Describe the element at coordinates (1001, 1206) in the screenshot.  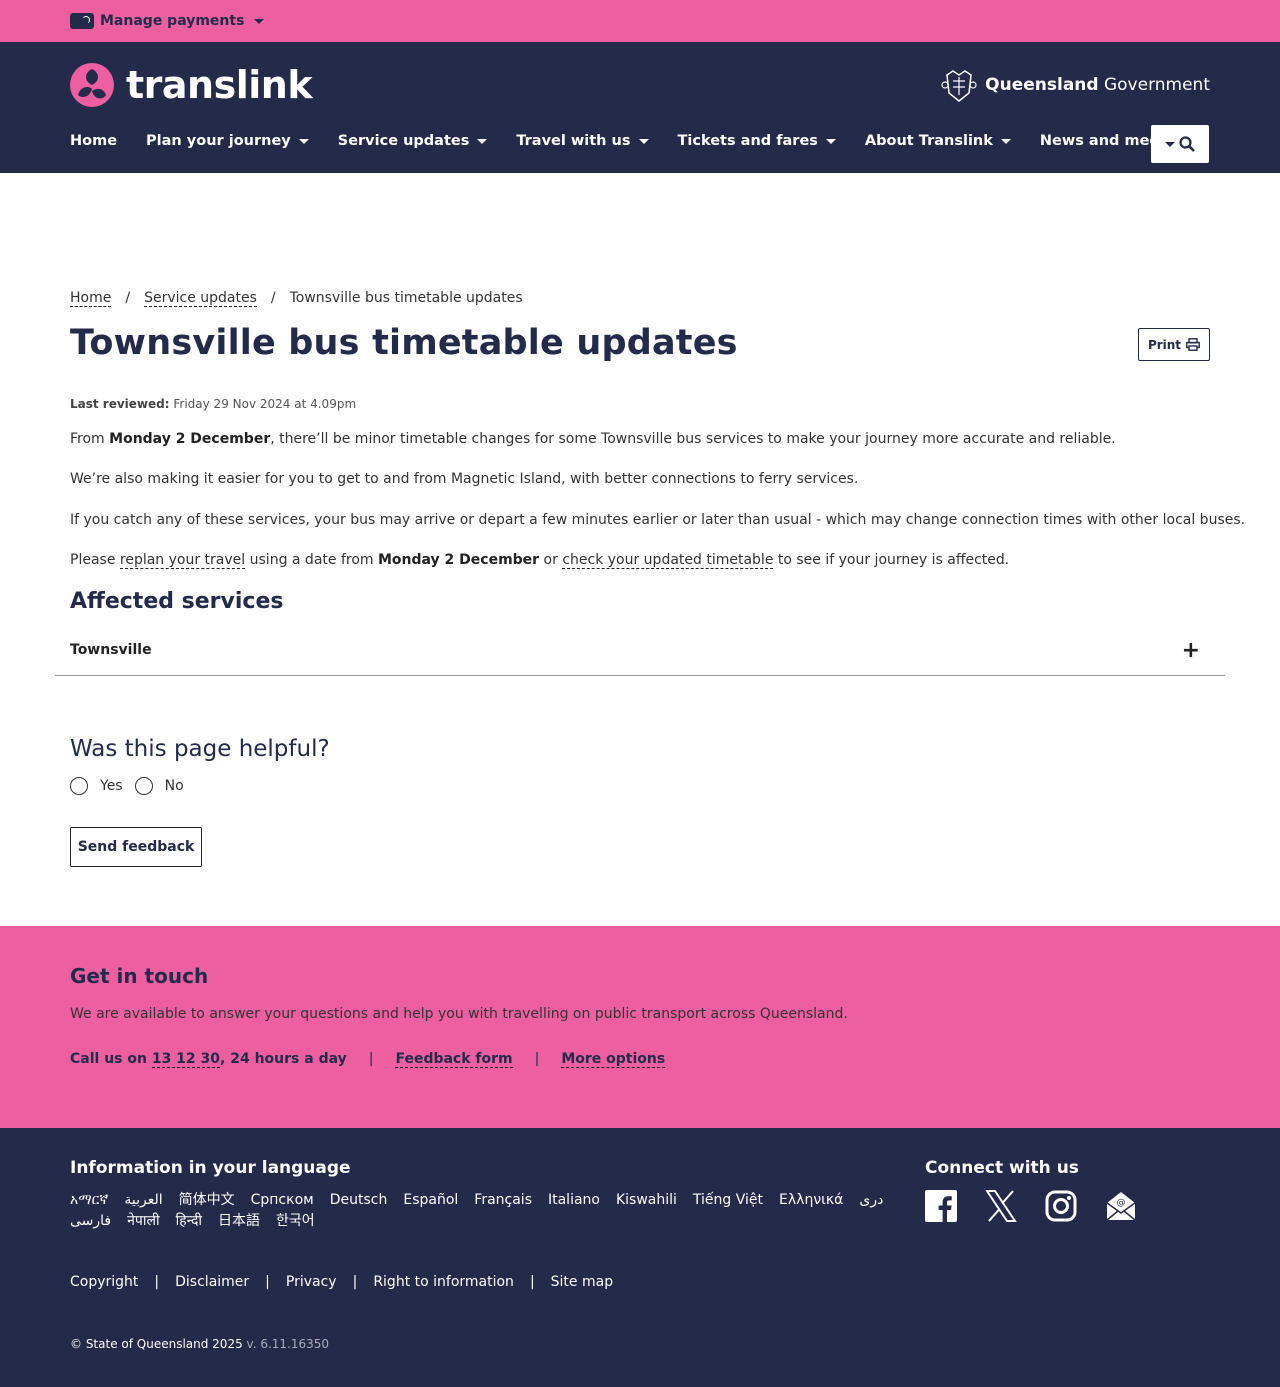
I see `x-icon` at that location.